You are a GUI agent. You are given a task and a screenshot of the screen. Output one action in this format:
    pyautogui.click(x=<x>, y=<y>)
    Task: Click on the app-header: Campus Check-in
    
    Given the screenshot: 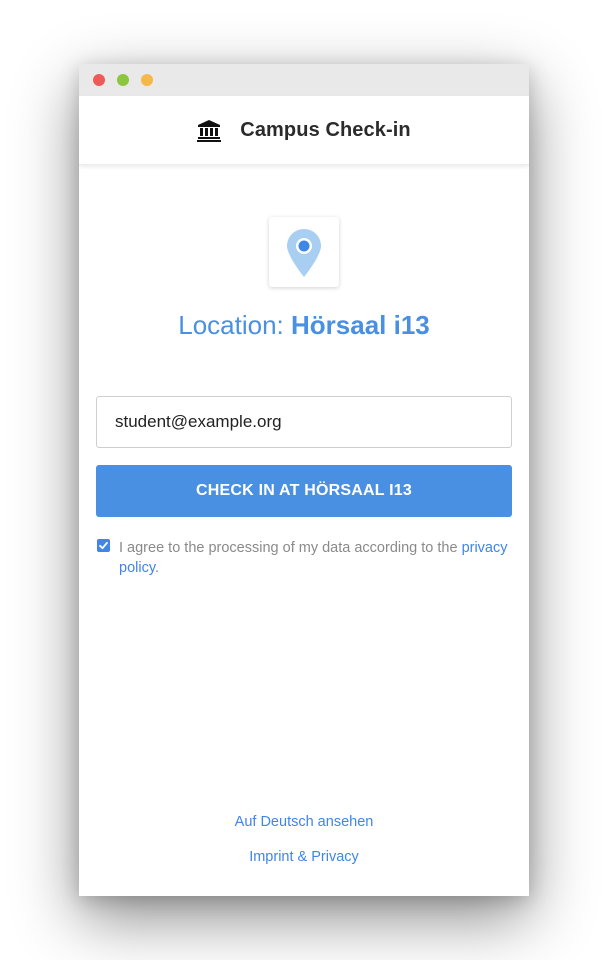 What is the action you would take?
    pyautogui.click(x=304, y=130)
    